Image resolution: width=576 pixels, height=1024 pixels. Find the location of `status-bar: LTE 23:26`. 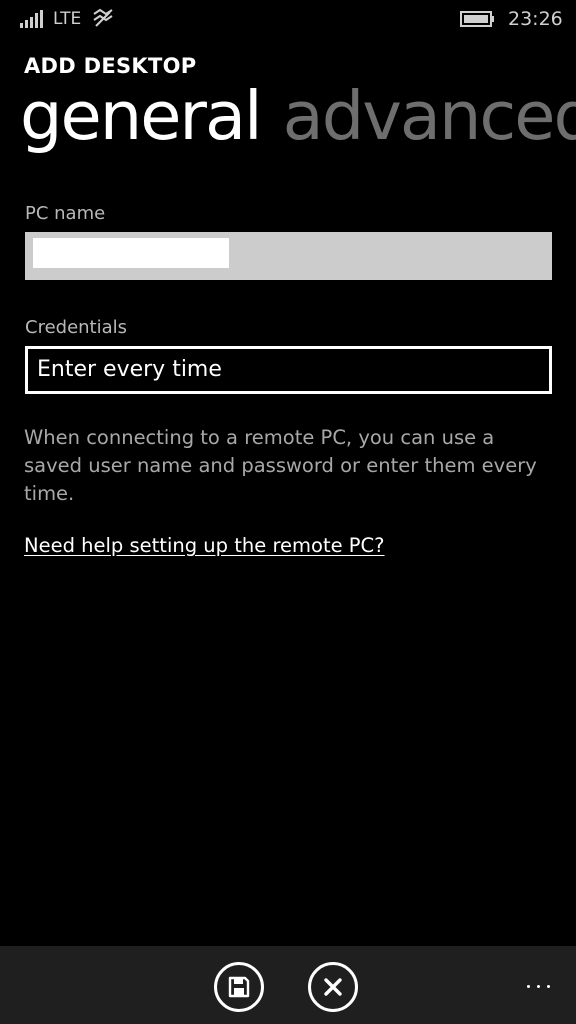

status-bar: LTE 23:26 is located at coordinates (288, 20).